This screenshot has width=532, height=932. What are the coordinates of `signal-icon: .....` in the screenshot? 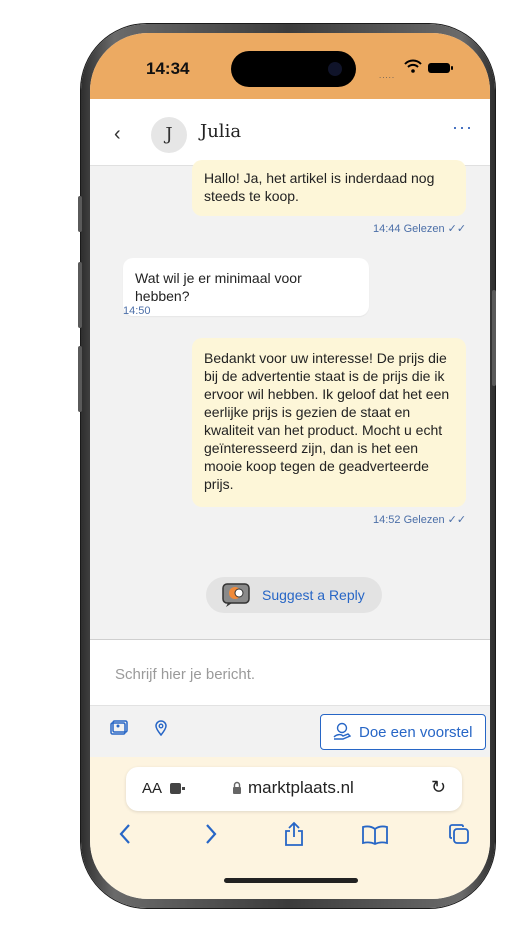 It's located at (387, 75).